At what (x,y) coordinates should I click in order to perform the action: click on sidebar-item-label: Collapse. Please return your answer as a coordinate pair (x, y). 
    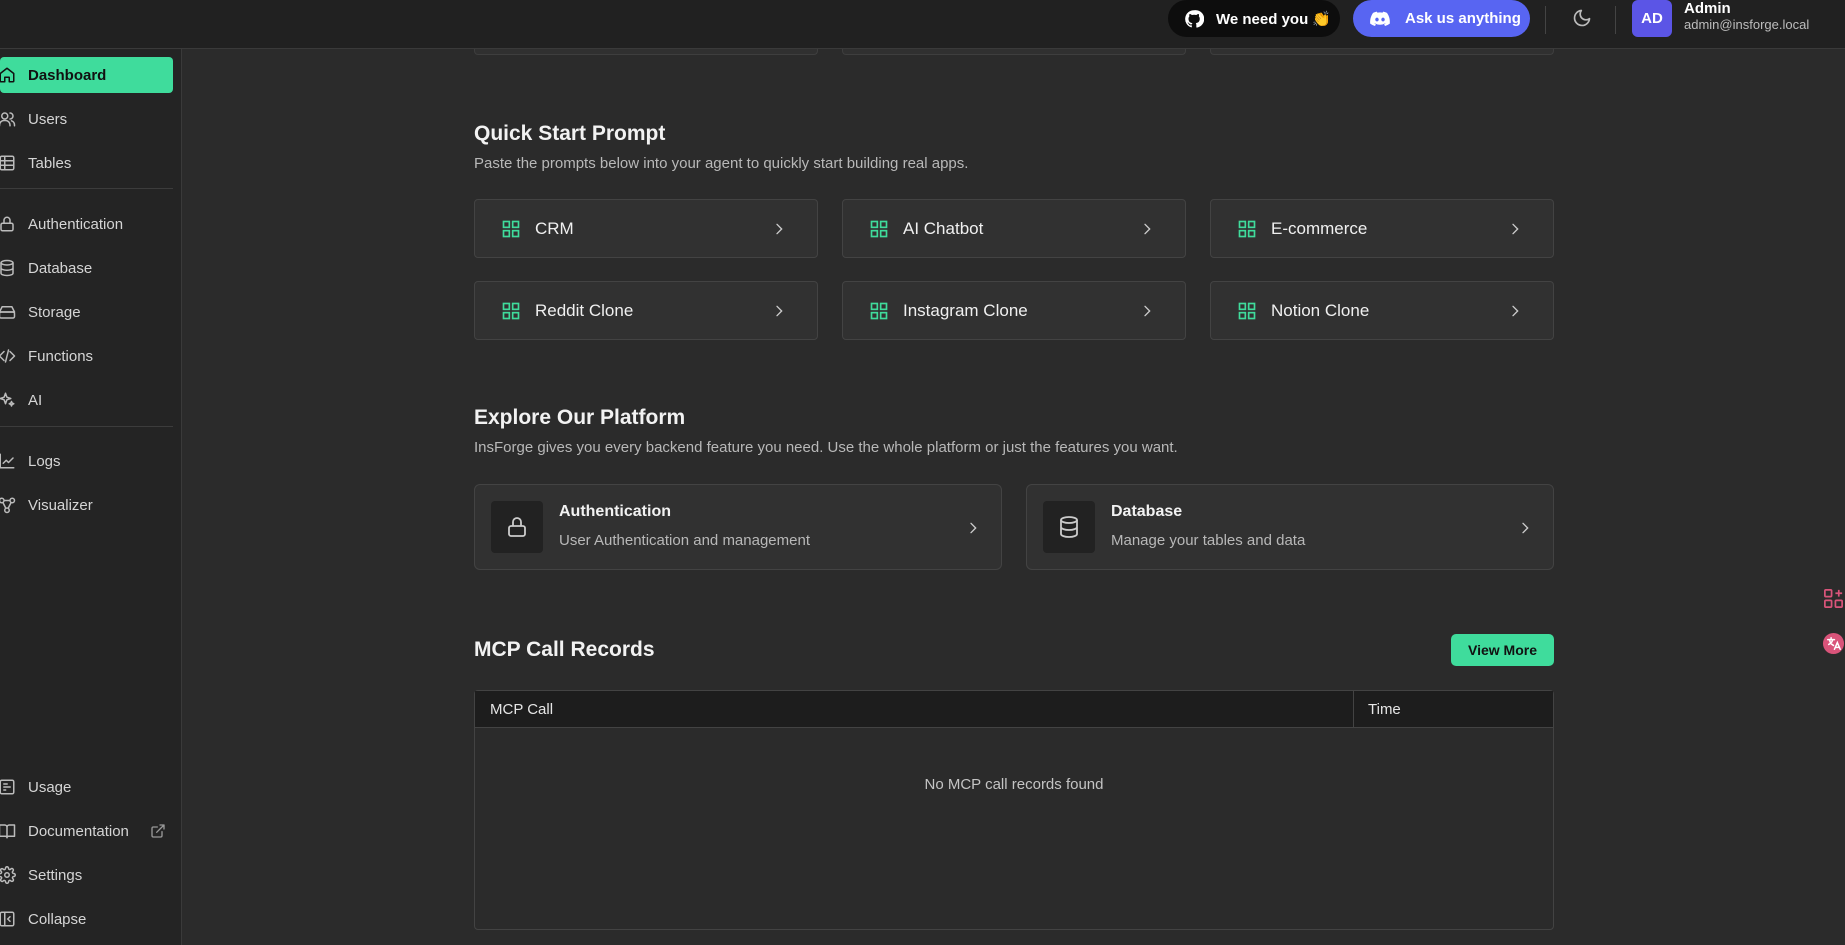
    Looking at the image, I should click on (57, 919).